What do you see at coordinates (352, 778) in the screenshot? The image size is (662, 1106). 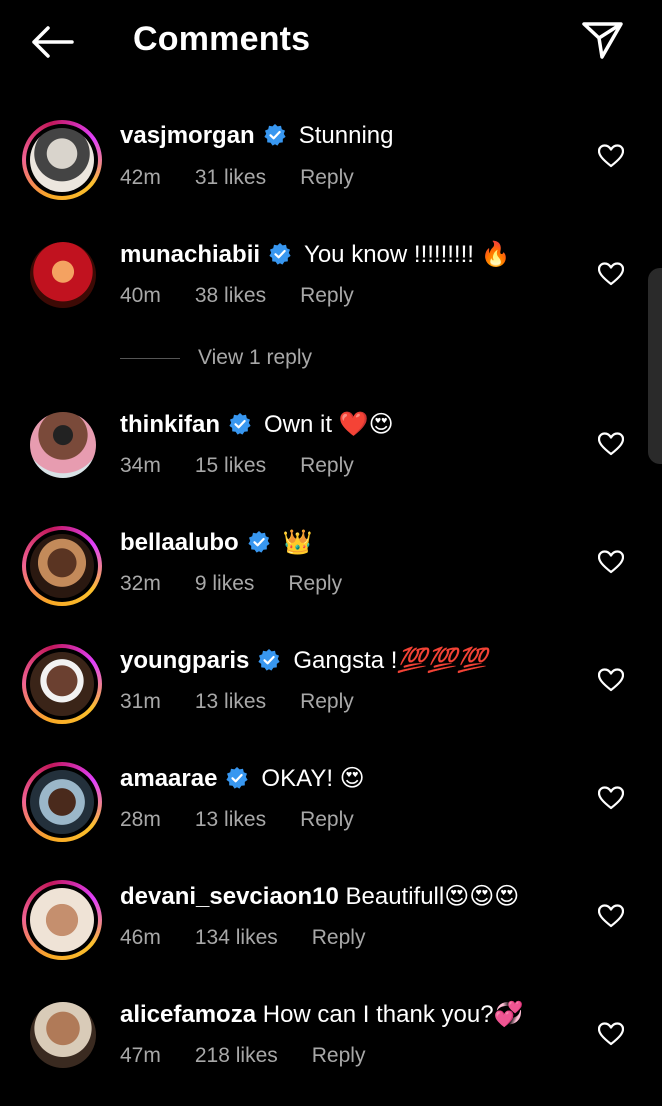 I see `comment-emoji: 😍` at bounding box center [352, 778].